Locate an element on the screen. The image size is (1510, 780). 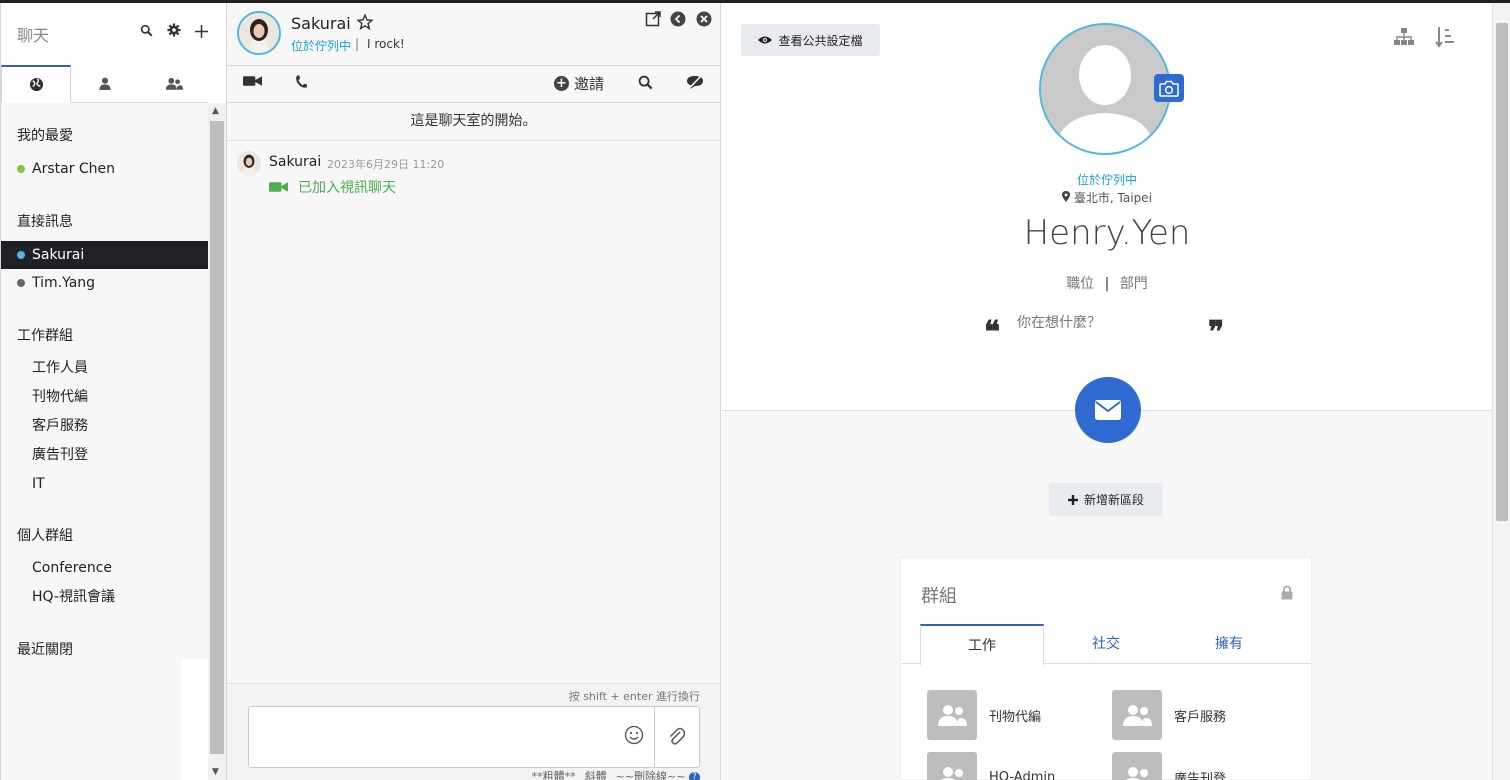
contact-mood: I rock! is located at coordinates (386, 44).